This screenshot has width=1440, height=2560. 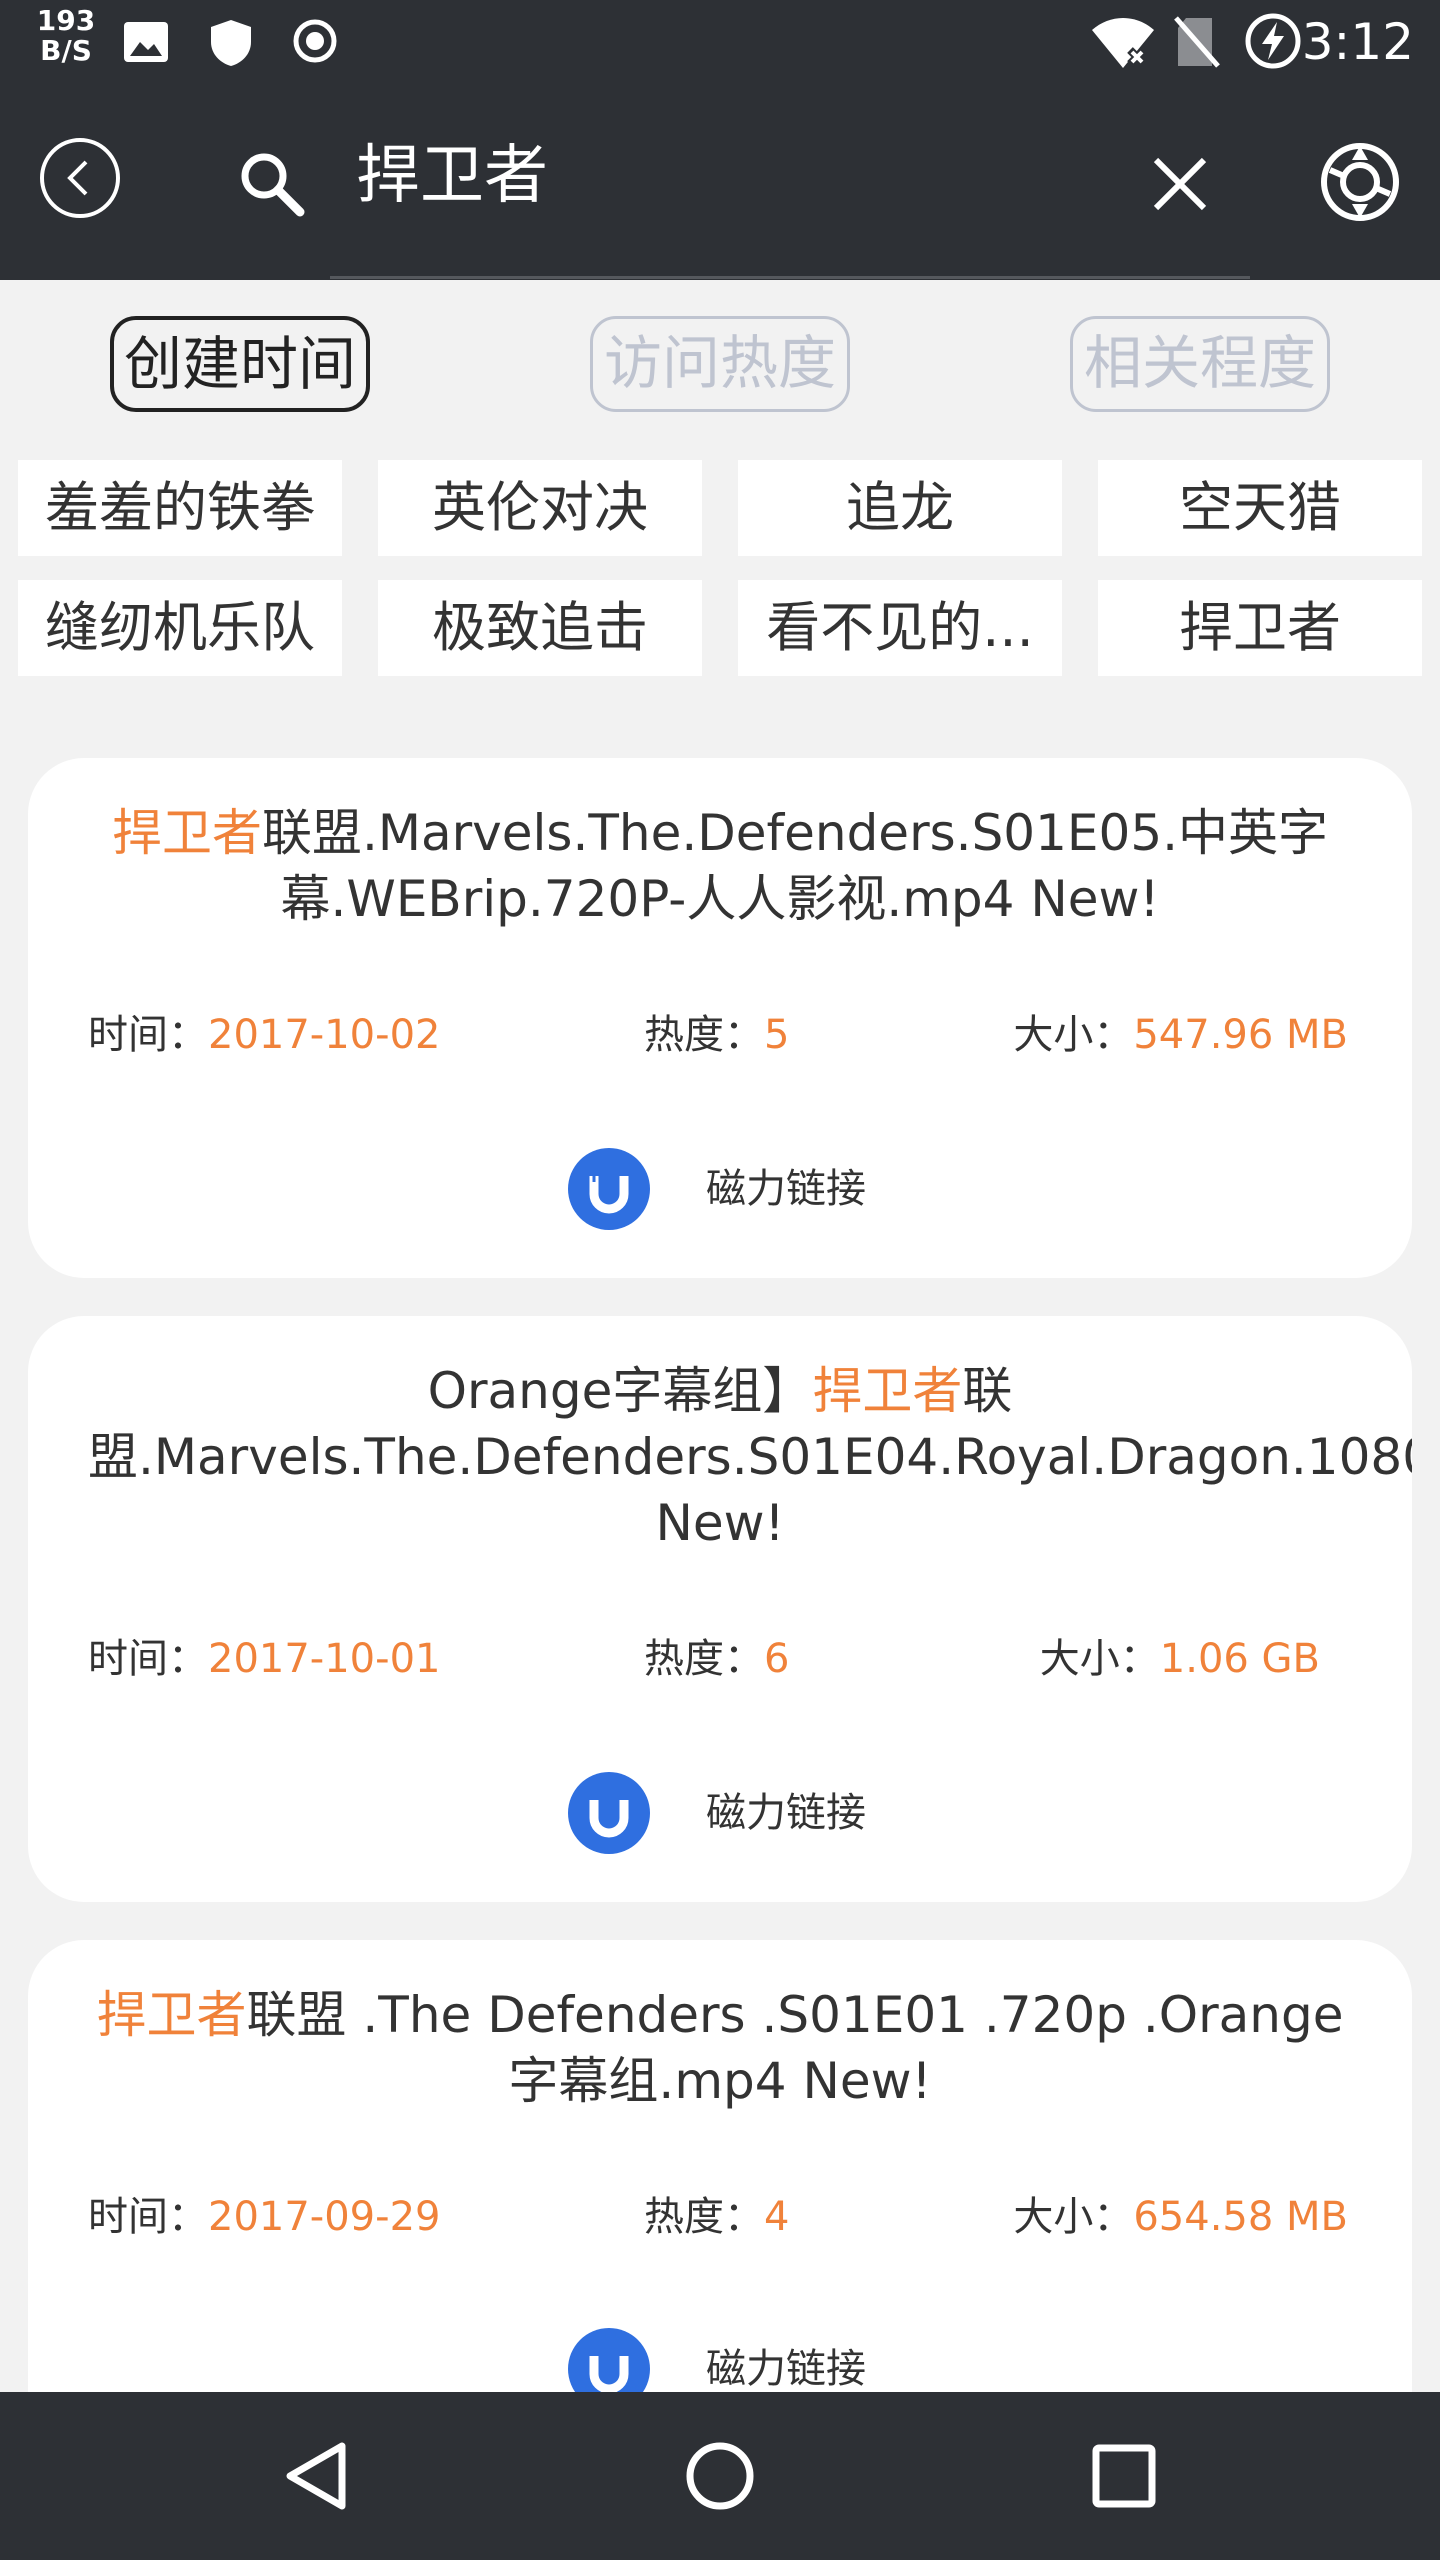 I want to click on hot-tag: 极致追击, so click(x=540, y=628).